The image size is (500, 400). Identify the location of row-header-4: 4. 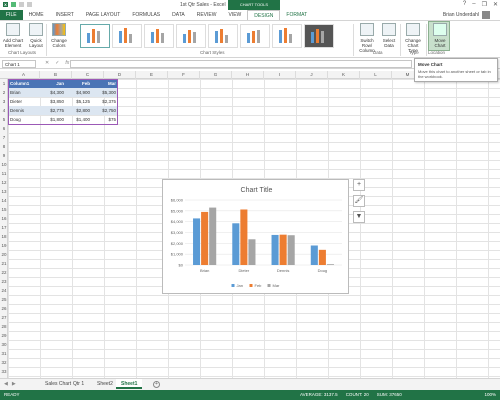
(4, 110).